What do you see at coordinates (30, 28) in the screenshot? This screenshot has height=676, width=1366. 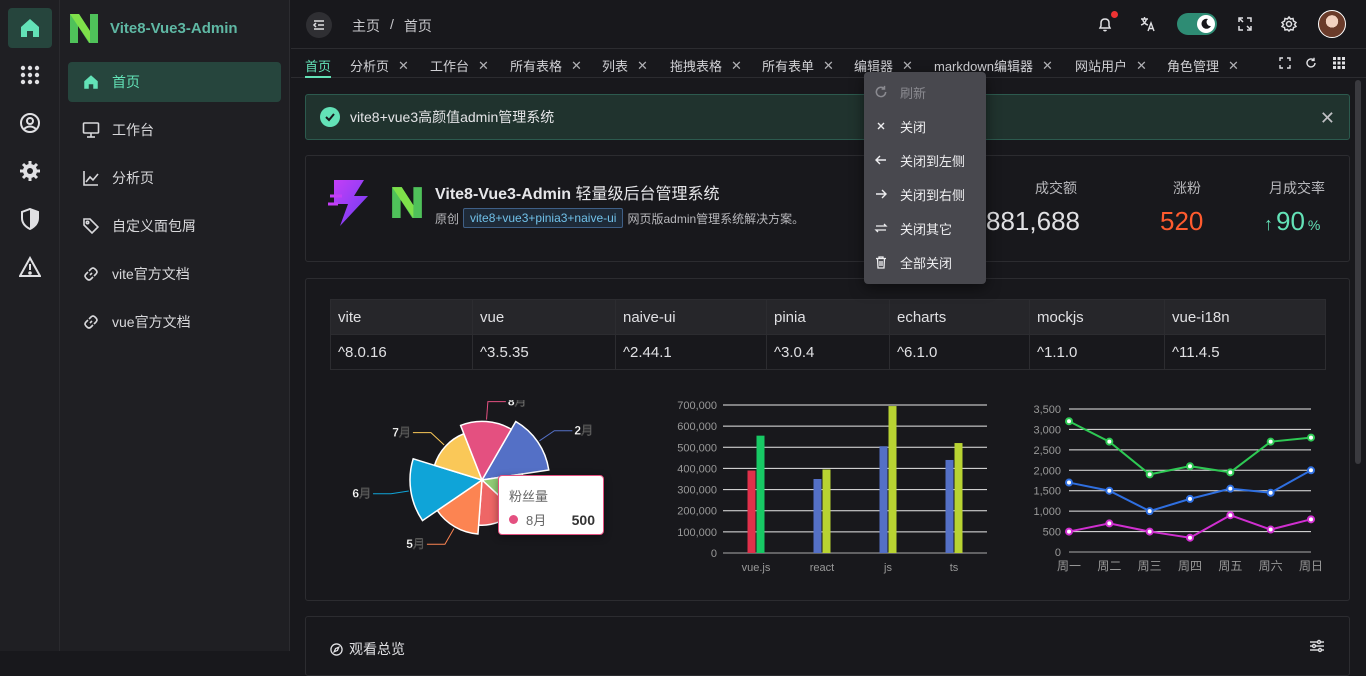 I see `home-icon` at bounding box center [30, 28].